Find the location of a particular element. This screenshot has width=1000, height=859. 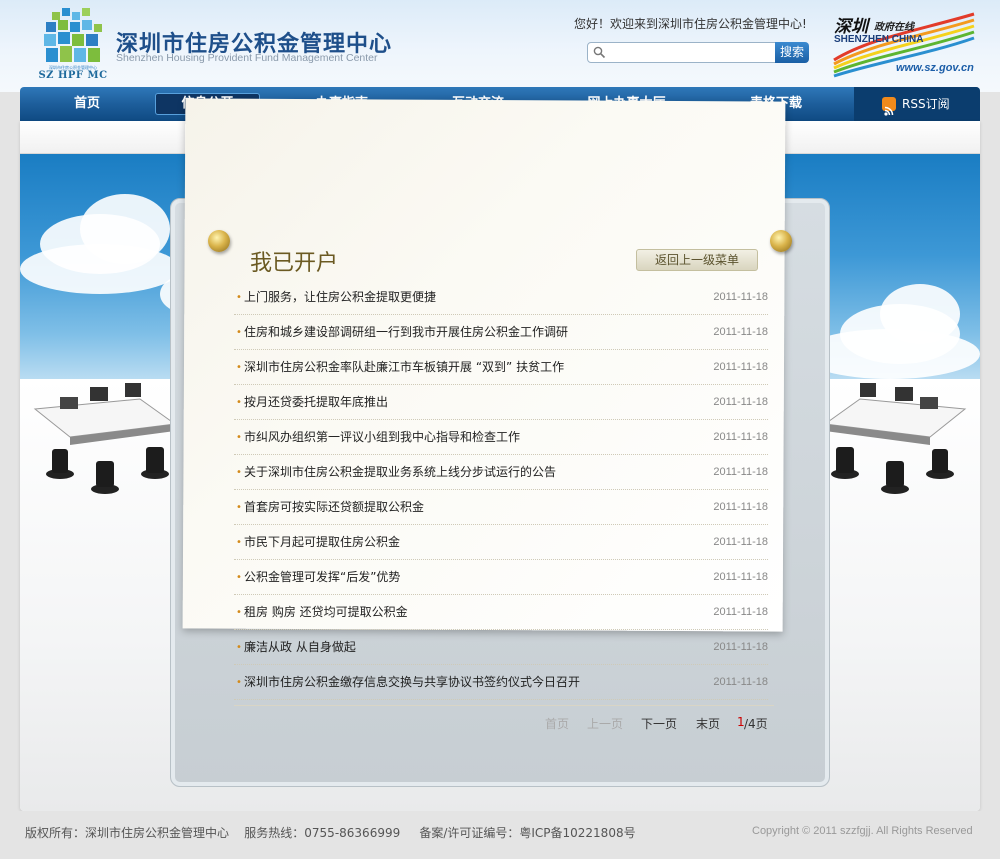

article-title: 租房 购房 还贷均可提取公积金 is located at coordinates (326, 612).